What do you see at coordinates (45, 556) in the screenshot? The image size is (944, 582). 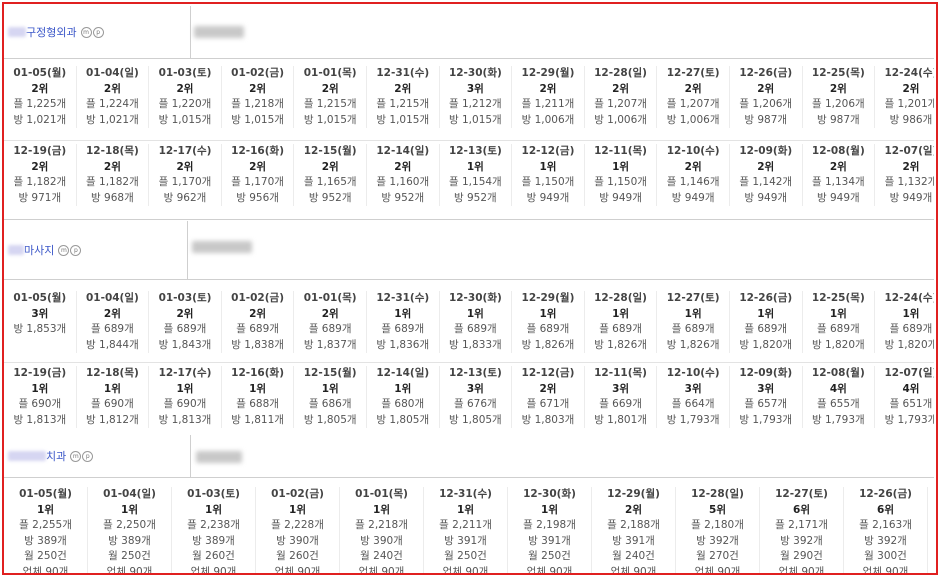 I see `stat-line: 월 250건` at bounding box center [45, 556].